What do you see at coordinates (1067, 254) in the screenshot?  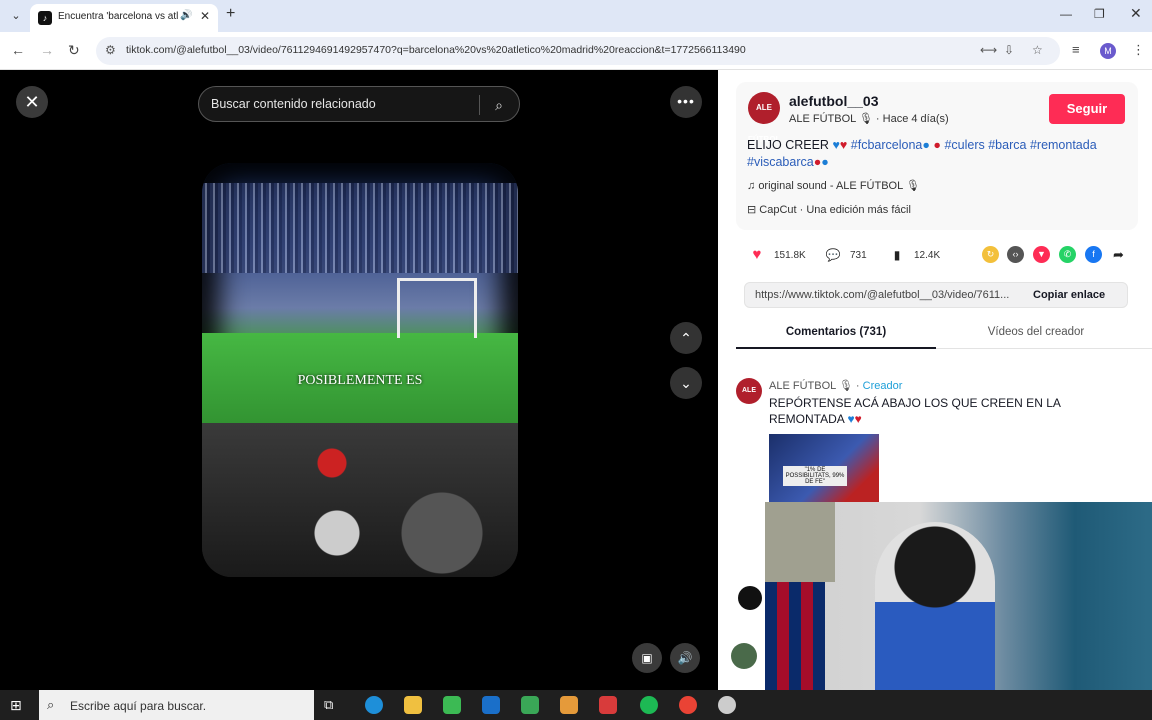 I see `whatsapp-share-icon: ✆` at bounding box center [1067, 254].